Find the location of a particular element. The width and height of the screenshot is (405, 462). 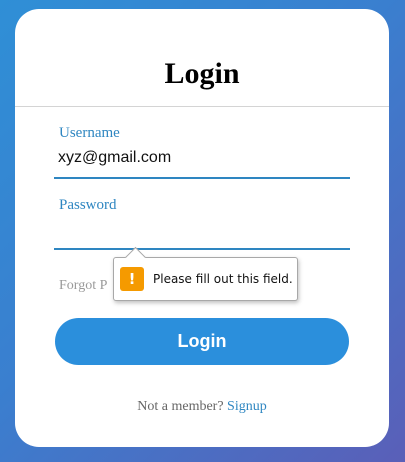

username-label: Username is located at coordinates (89, 133).